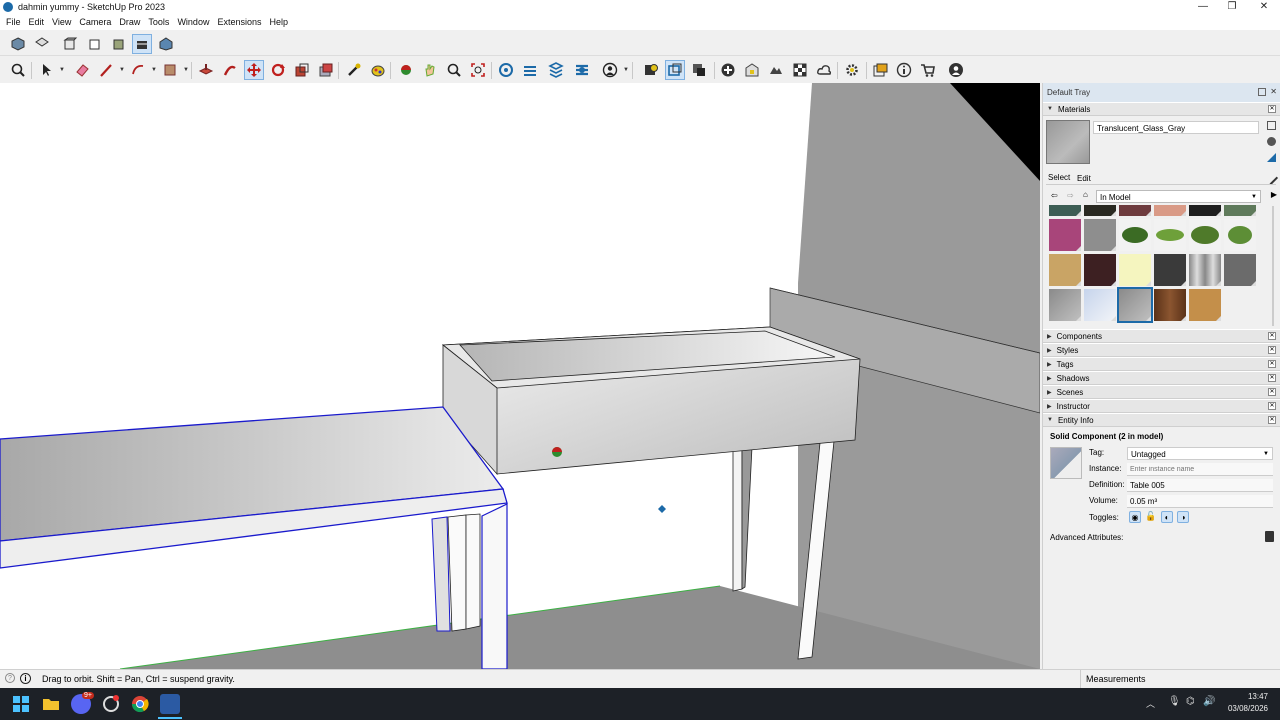  Describe the element at coordinates (1070, 195) in the screenshot. I see `forward-arrow-icon: ⇨` at that location.